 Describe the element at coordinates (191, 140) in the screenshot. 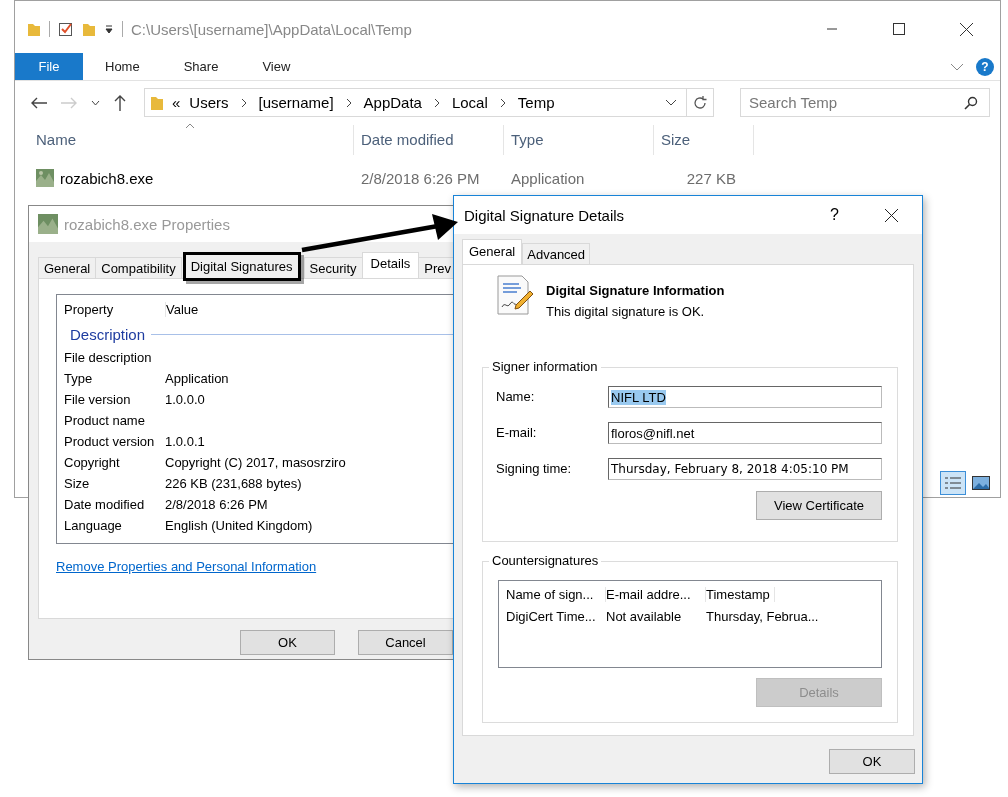

I see `column-header: Name` at that location.